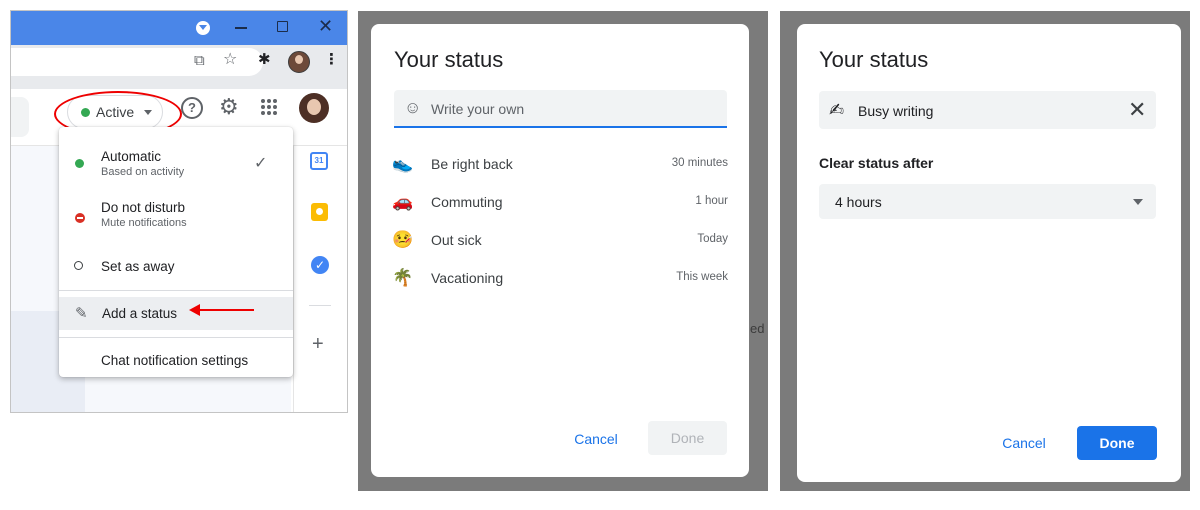 This screenshot has height=510, width=1200. I want to click on clear-status-icon: ✕, so click(1137, 110).